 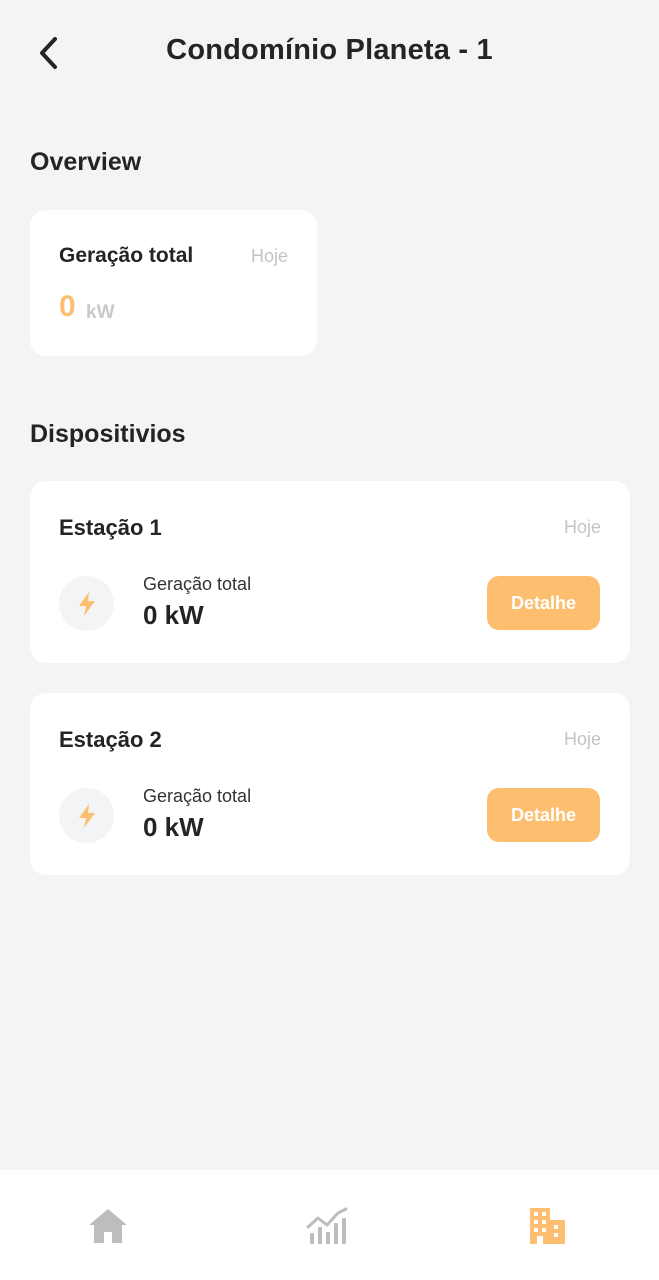 What do you see at coordinates (173, 283) in the screenshot?
I see `overview-card: Geração total Hoje 0 kW` at bounding box center [173, 283].